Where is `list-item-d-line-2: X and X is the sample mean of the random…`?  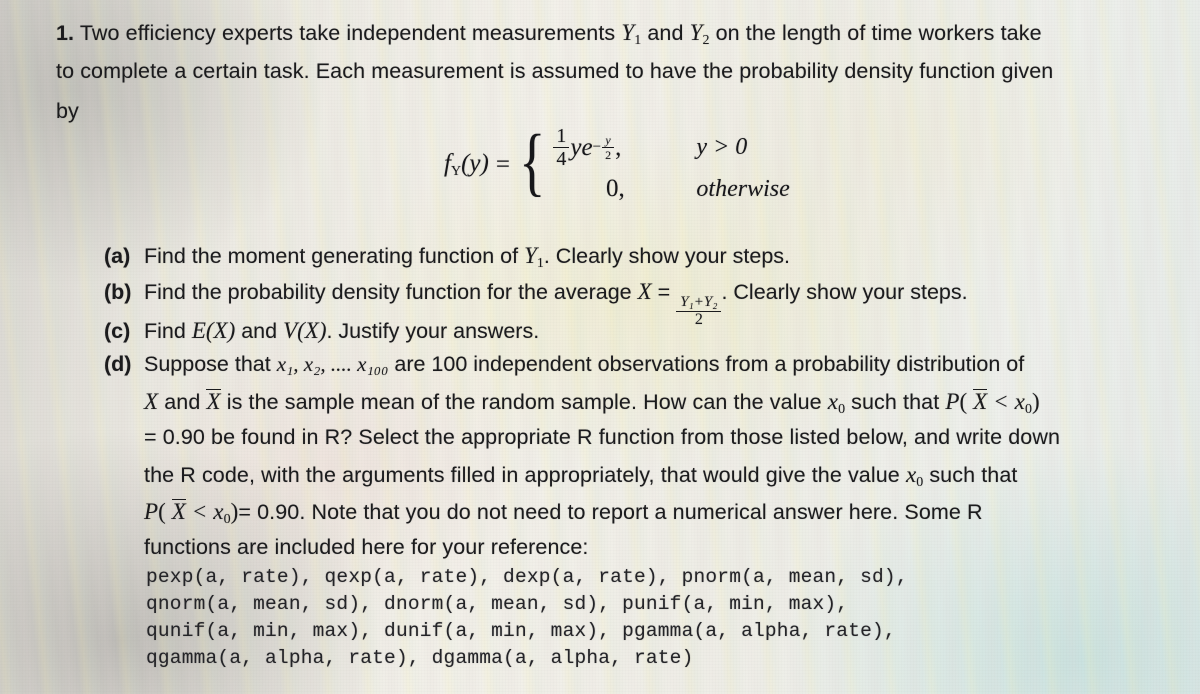 list-item-d-line-2: X and X is the sample mean of the random… is located at coordinates (592, 403).